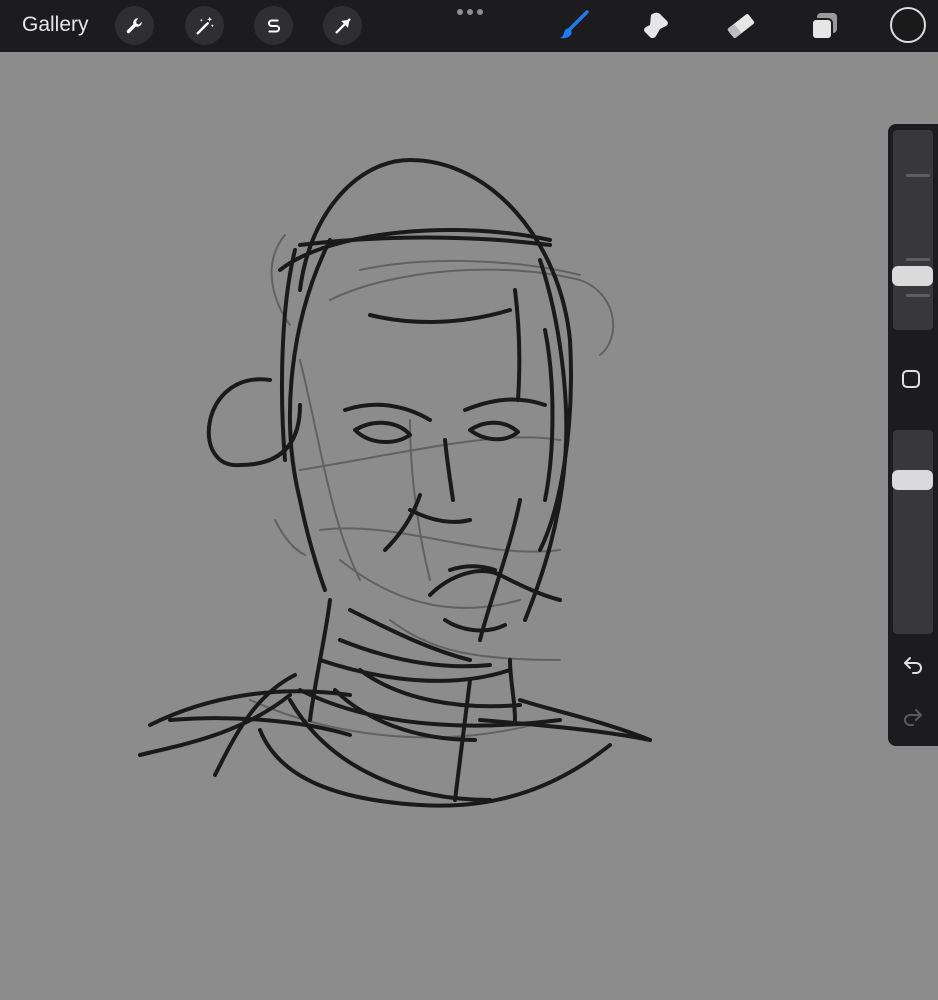  I want to click on redo-arrow-icon, so click(913, 716).